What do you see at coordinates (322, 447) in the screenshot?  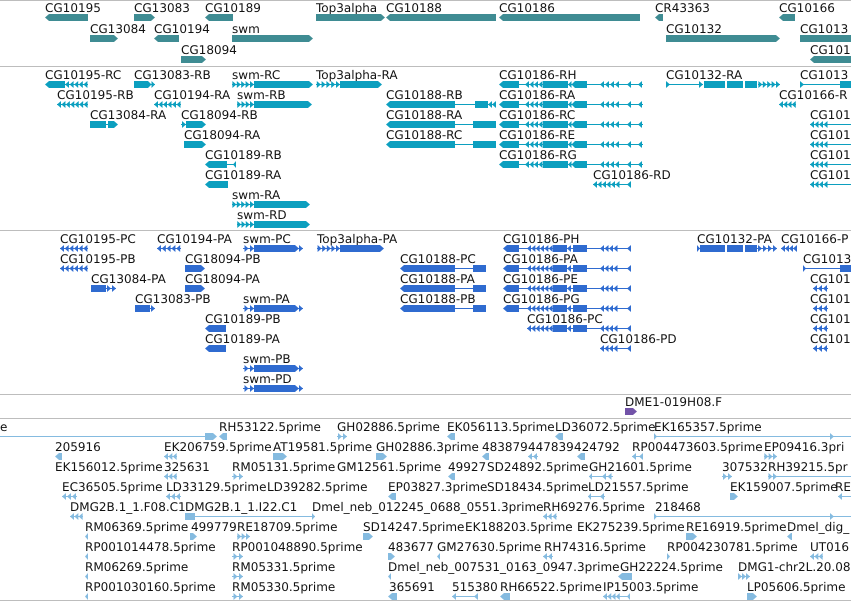 I see `est-label: AT19581.5prime` at bounding box center [322, 447].